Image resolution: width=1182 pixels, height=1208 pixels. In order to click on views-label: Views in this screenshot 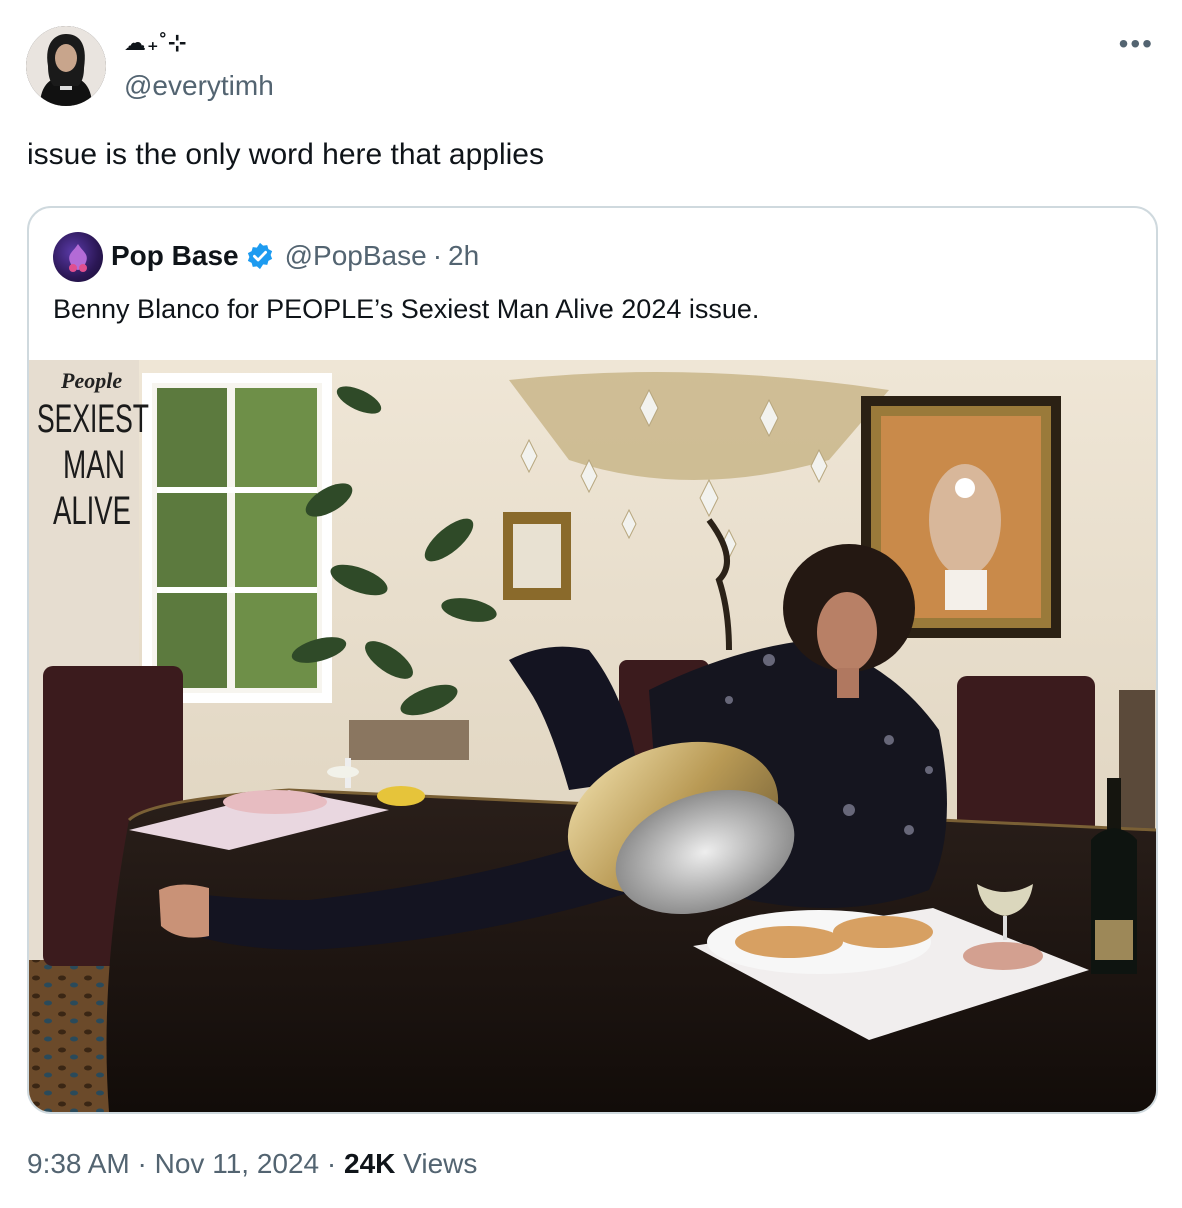, I will do `click(440, 1163)`.